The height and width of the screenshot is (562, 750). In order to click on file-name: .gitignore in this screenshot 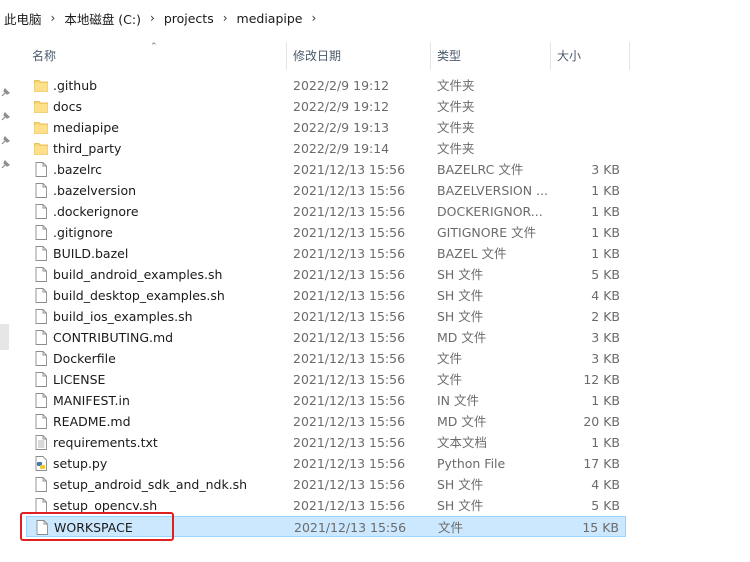, I will do `click(83, 232)`.